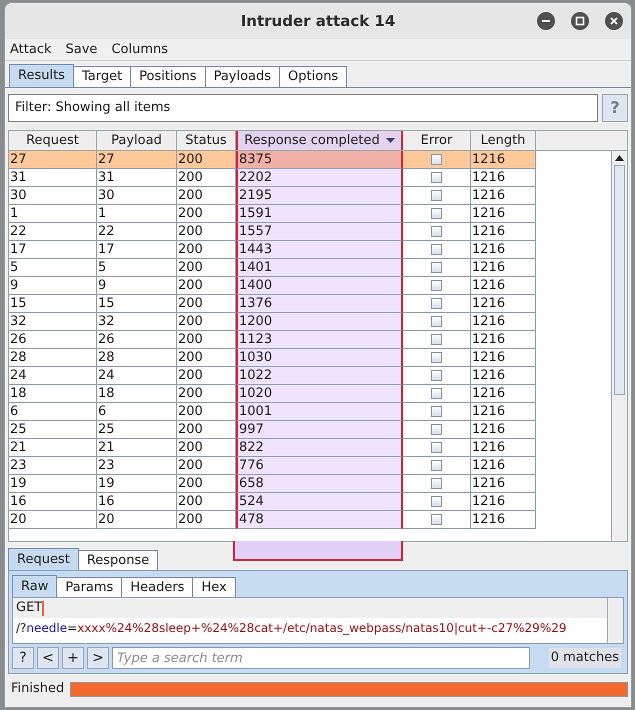 This screenshot has width=635, height=710. I want to click on tab: Target, so click(102, 76).